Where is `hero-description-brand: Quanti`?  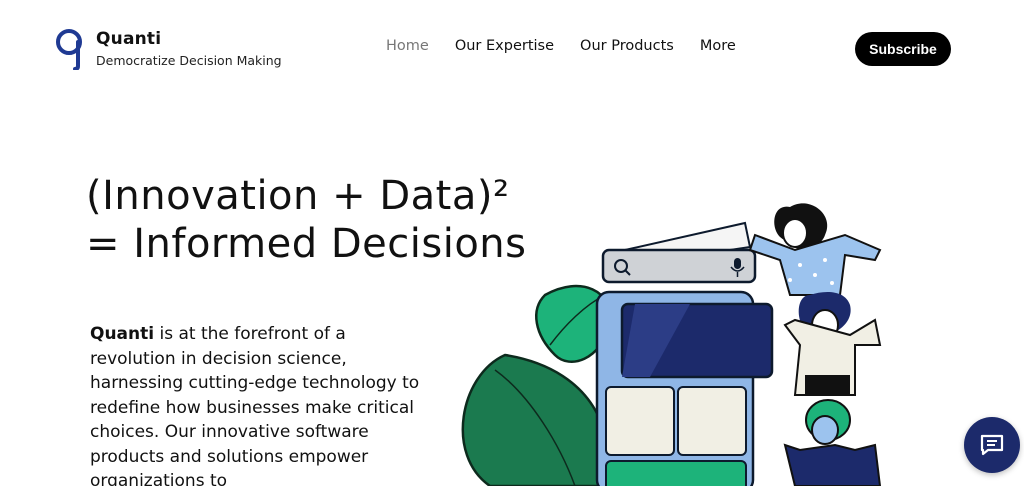 hero-description-brand: Quanti is located at coordinates (122, 334).